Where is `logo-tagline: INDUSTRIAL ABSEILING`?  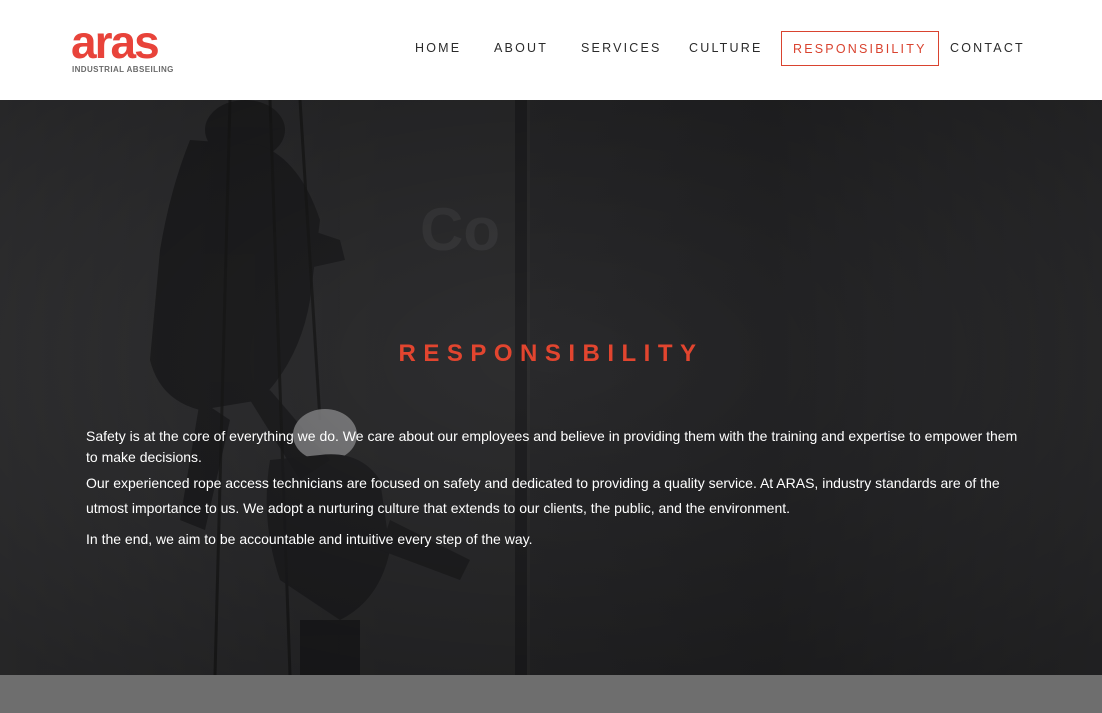 logo-tagline: INDUSTRIAL ABSEILING is located at coordinates (123, 69).